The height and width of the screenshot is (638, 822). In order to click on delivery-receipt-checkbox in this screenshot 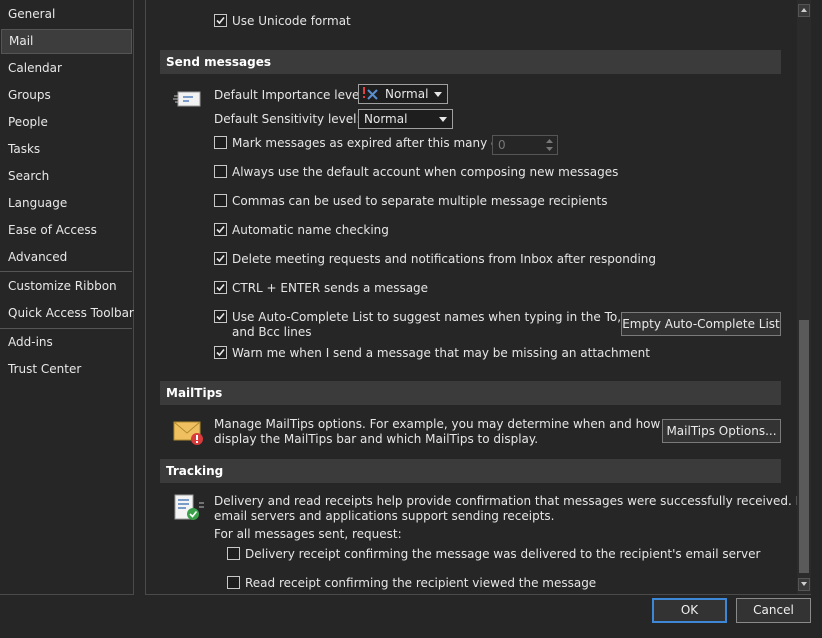, I will do `click(233, 553)`.